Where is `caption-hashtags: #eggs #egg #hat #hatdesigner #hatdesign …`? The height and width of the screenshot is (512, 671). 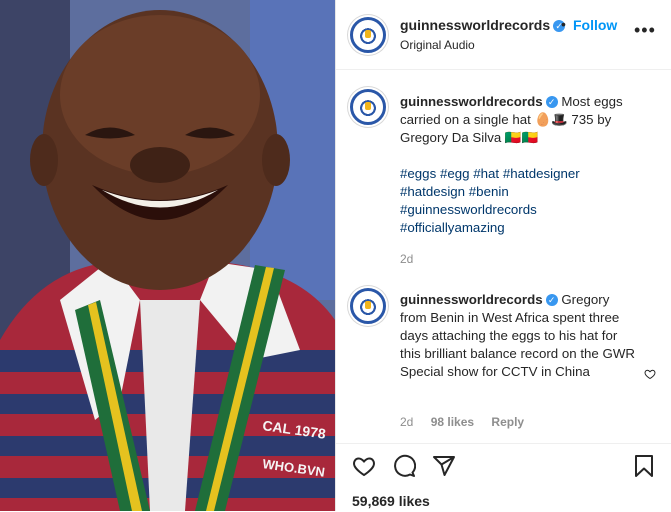
caption-hashtags: #eggs #egg #hat #hatdesigner #hatdesign … is located at coordinates (520, 201).